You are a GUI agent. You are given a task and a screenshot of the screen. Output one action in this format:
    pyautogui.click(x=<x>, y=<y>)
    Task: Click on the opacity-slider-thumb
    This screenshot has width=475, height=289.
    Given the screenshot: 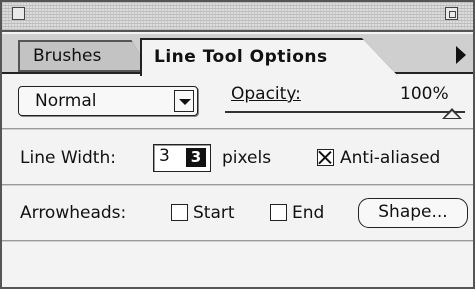 What is the action you would take?
    pyautogui.click(x=452, y=113)
    